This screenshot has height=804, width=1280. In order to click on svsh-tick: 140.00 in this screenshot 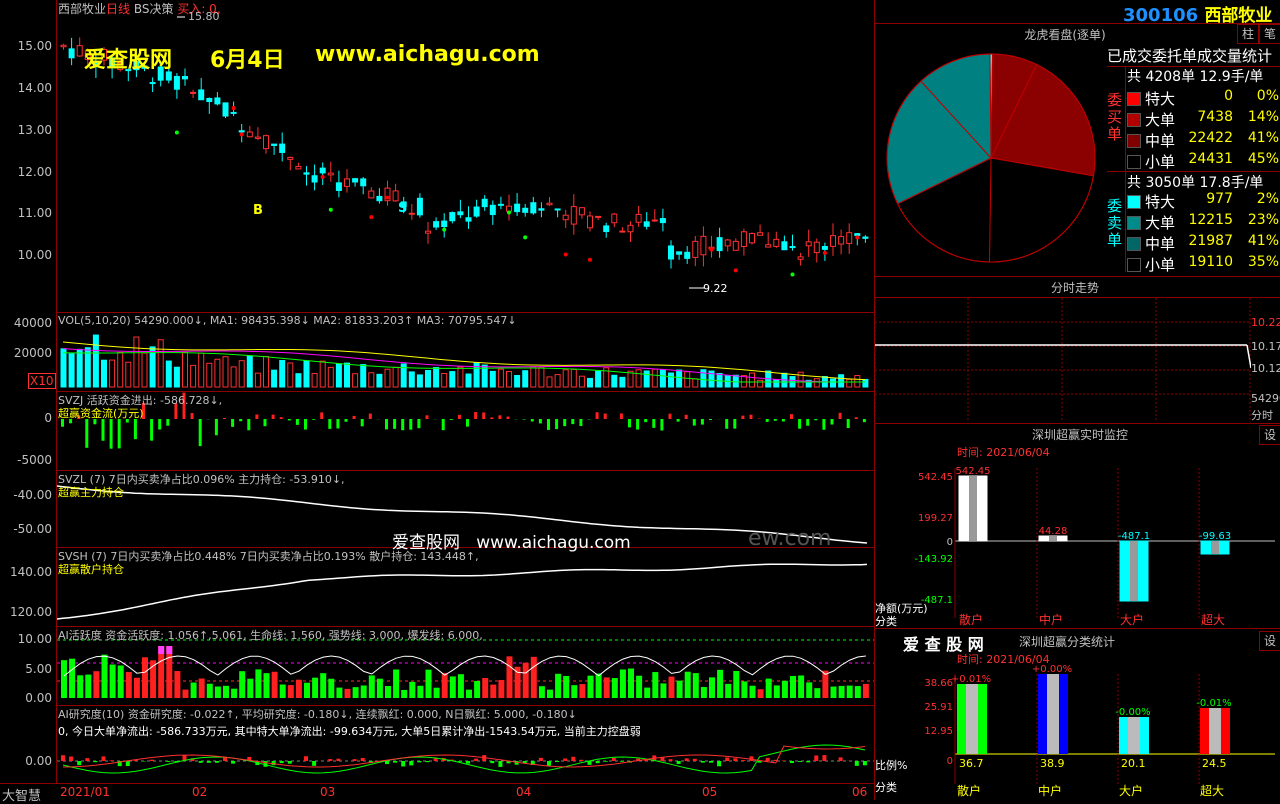, I will do `click(26, 572)`.